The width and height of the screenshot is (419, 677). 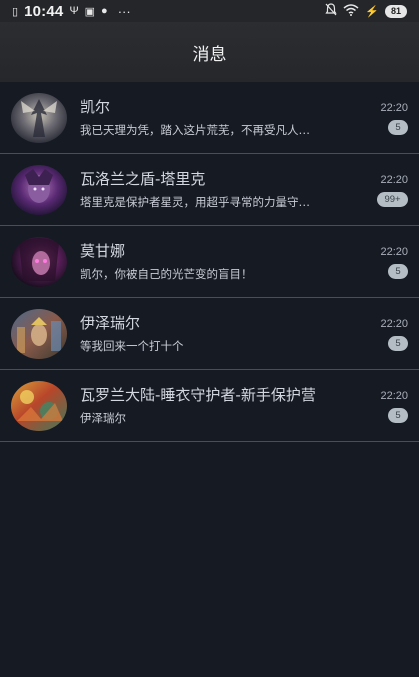 I want to click on notification-icon: ▣, so click(x=90, y=11).